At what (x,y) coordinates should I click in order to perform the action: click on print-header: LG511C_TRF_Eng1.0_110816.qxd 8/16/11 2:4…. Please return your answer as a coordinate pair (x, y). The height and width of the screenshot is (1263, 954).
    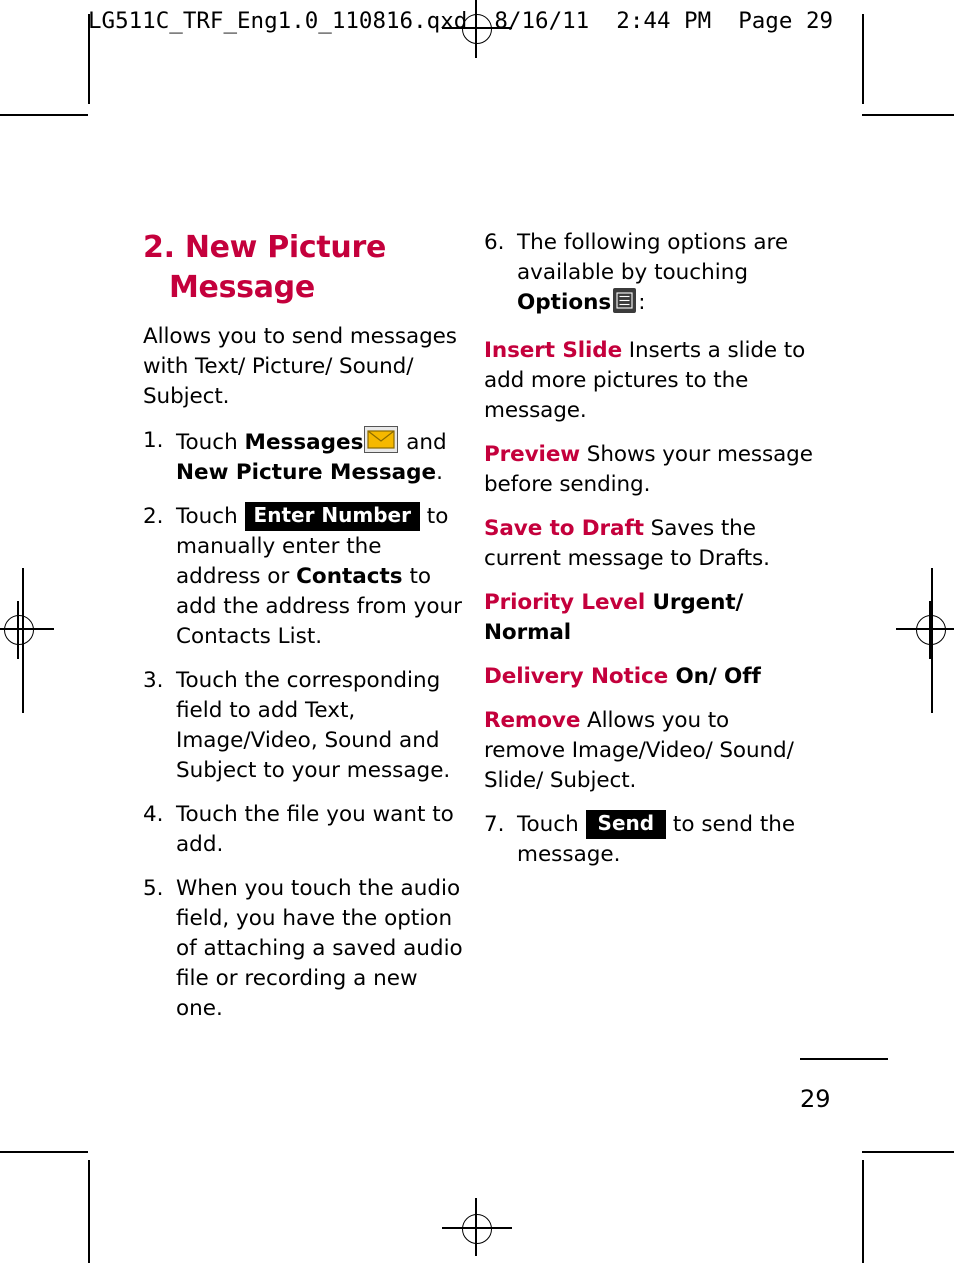
    Looking at the image, I should click on (461, 21).